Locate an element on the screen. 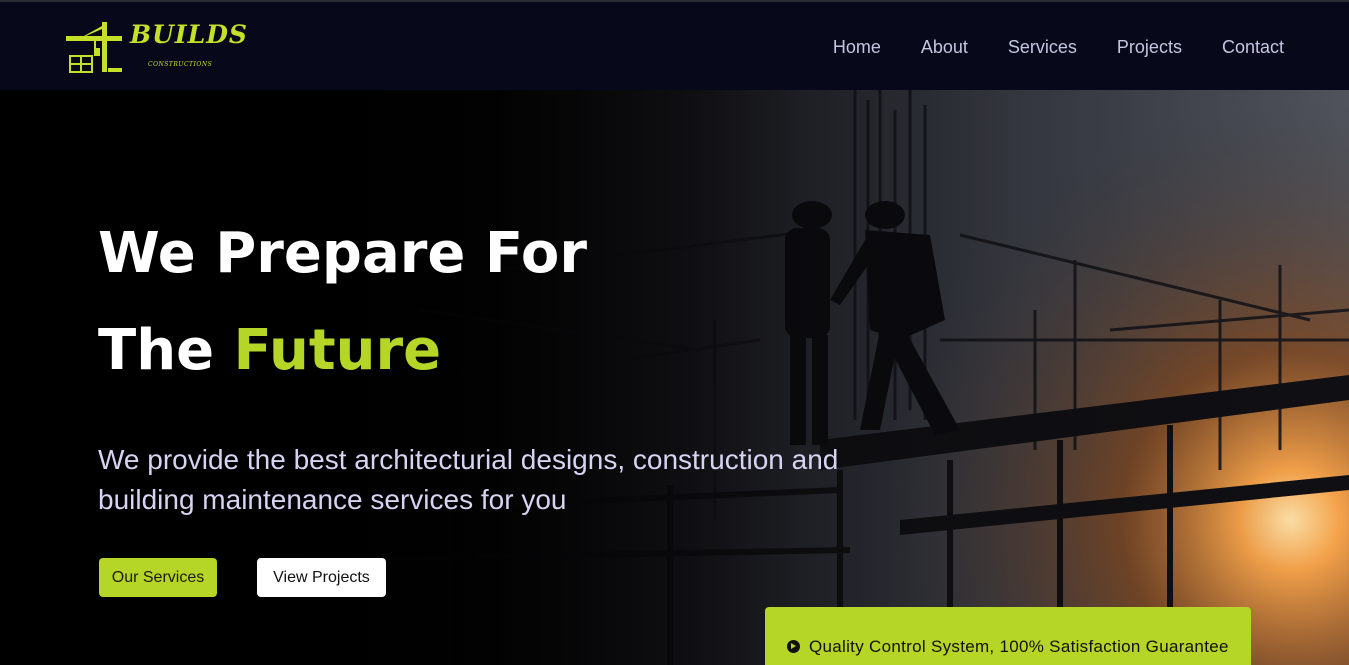 The height and width of the screenshot is (665, 1349). nav-services: Services is located at coordinates (1042, 47).